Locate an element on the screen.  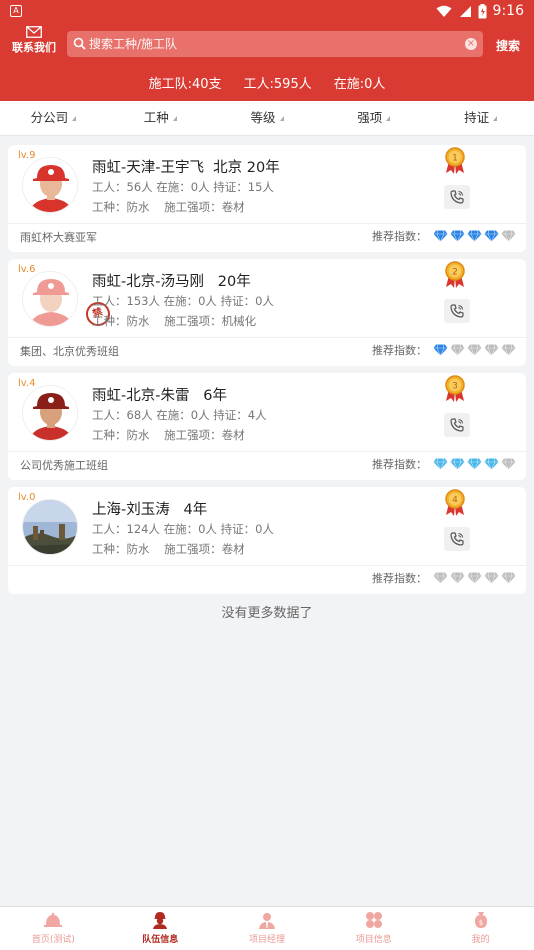
medal-icon: 2 is located at coordinates (455, 274).